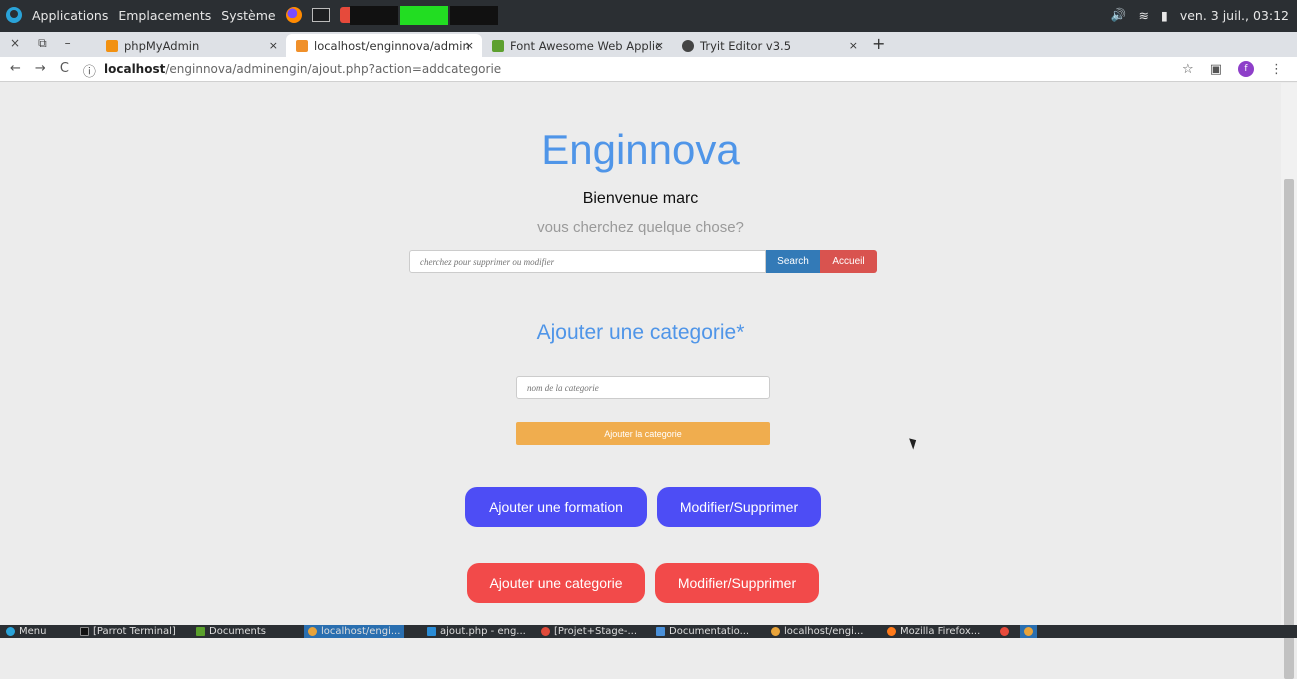  Describe the element at coordinates (392, 45) in the screenshot. I see `tab-label: localhost/enginnova/admin` at that location.